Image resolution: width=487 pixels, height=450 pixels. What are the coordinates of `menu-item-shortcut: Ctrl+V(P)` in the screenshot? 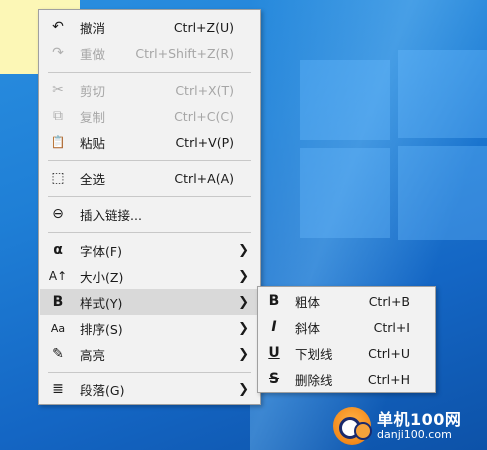 It's located at (204, 142).